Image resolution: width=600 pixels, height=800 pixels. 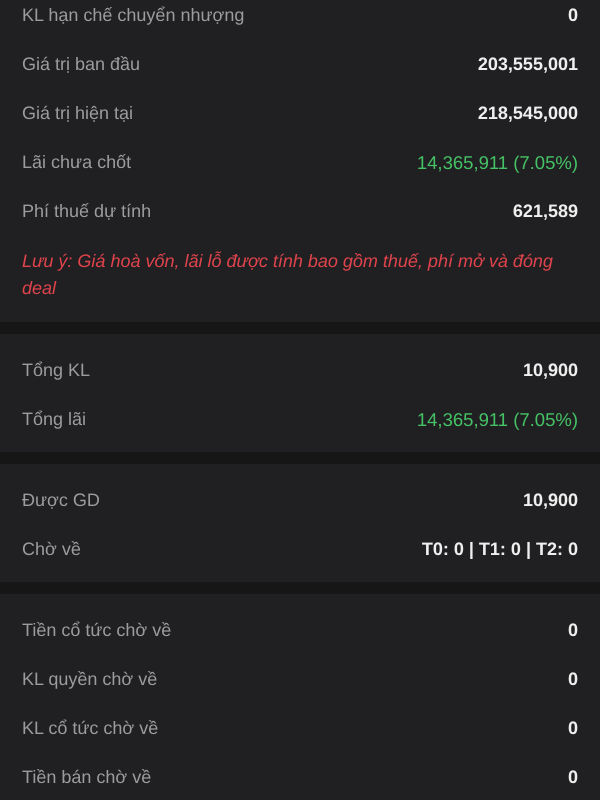 What do you see at coordinates (133, 15) in the screenshot?
I see `field-label: KL hạn chế chuyển nhượng` at bounding box center [133, 15].